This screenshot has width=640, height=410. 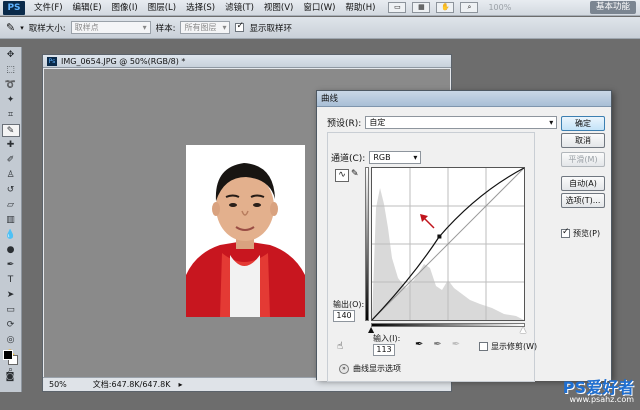 What do you see at coordinates (48, 8) in the screenshot?
I see `menu-file: 文件(F)` at bounding box center [48, 8].